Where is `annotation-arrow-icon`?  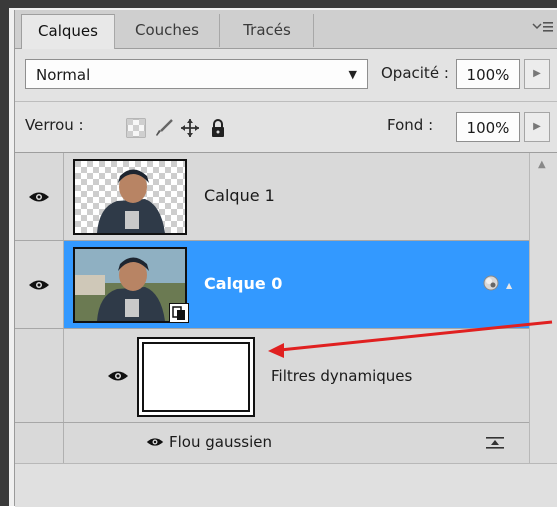
annotation-arrow-icon is located at coordinates (410, 339).